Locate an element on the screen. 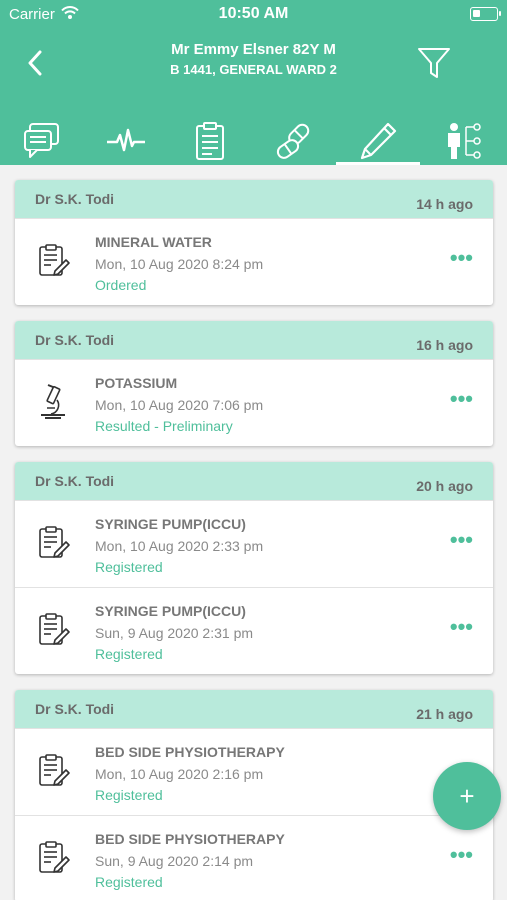 Image resolution: width=507 pixels, height=900 pixels. group-header: Dr S.K. Todi 21 h ago is located at coordinates (254, 709).